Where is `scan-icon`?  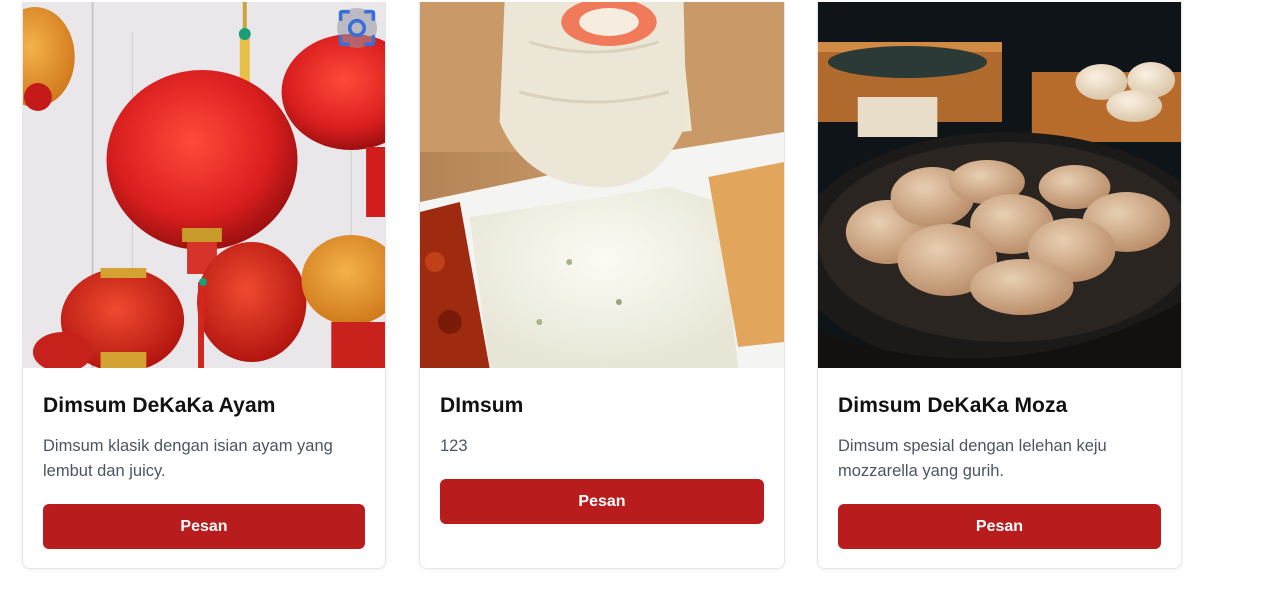 scan-icon is located at coordinates (357, 28).